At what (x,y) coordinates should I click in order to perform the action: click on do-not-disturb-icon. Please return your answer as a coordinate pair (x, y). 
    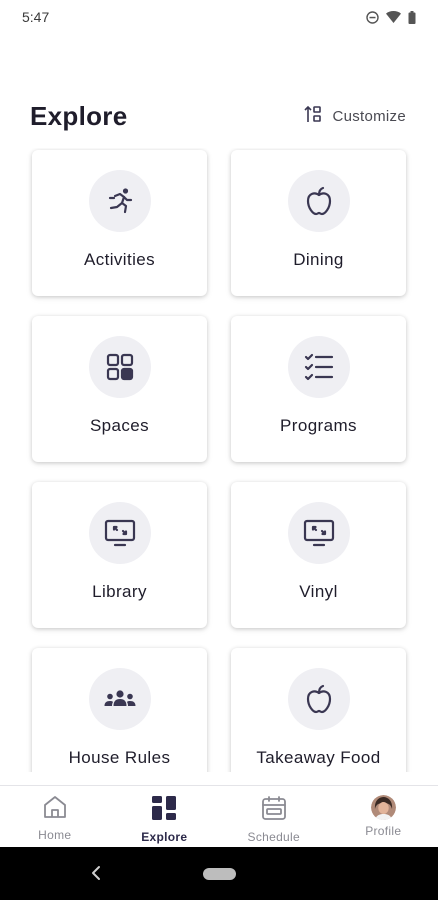
    Looking at the image, I should click on (372, 17).